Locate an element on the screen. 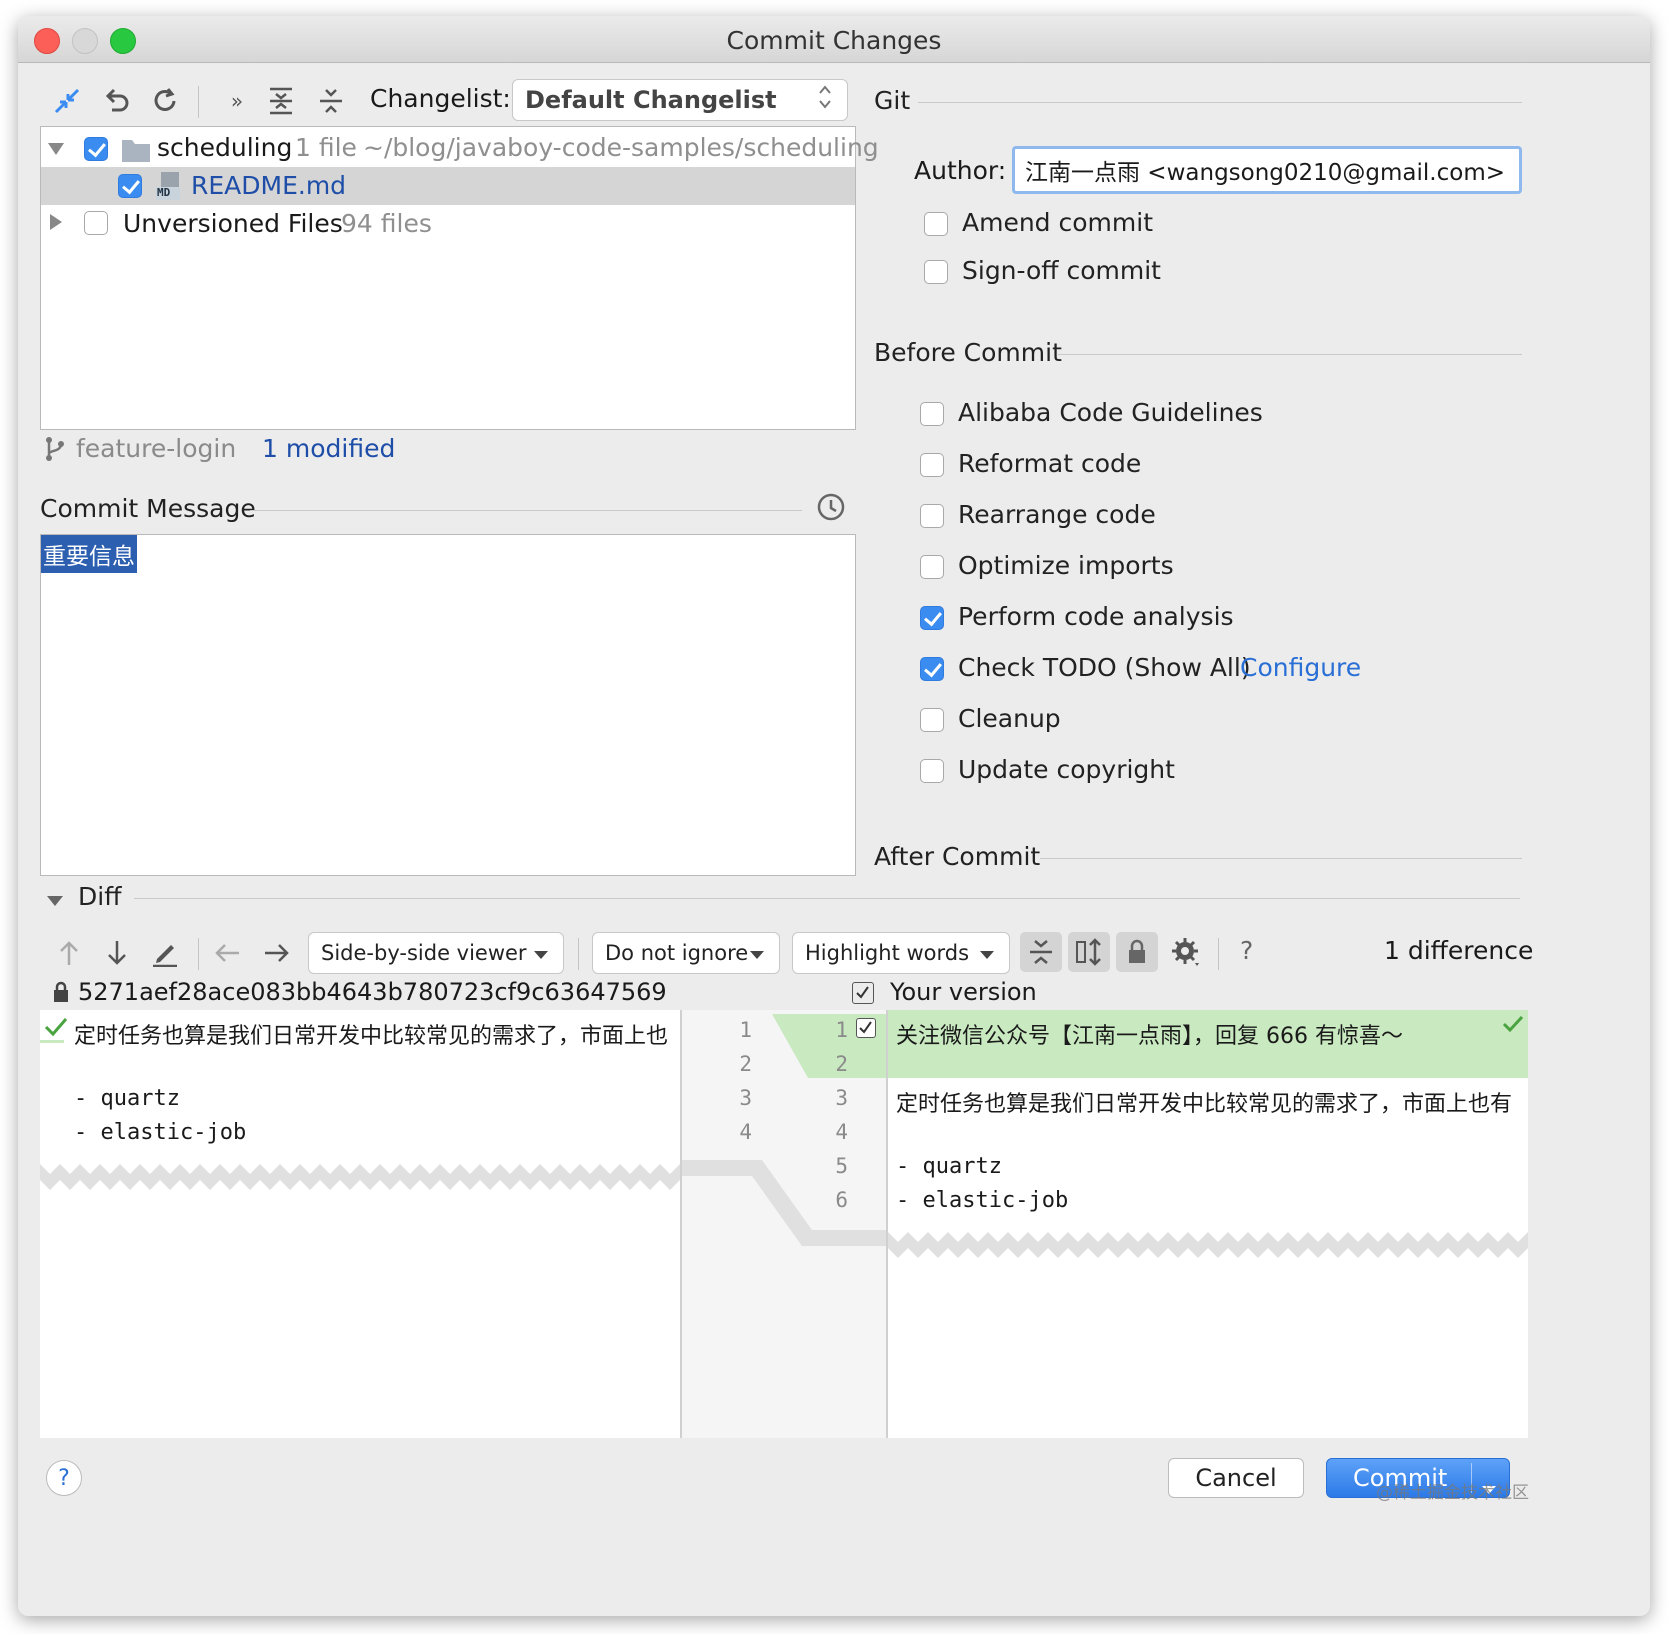  folded-region-zigzag is located at coordinates (1208, 1245).